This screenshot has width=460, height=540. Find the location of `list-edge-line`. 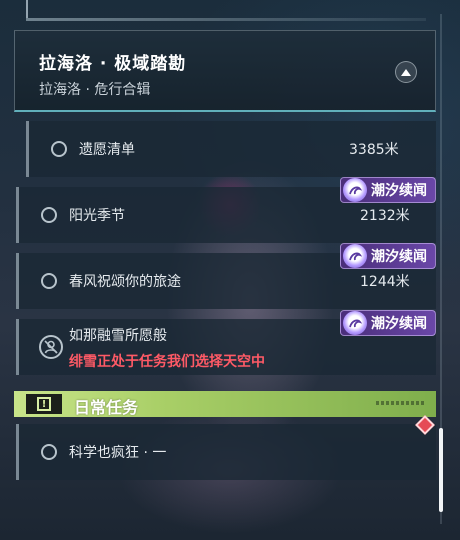

list-edge-line is located at coordinates (27, 9).